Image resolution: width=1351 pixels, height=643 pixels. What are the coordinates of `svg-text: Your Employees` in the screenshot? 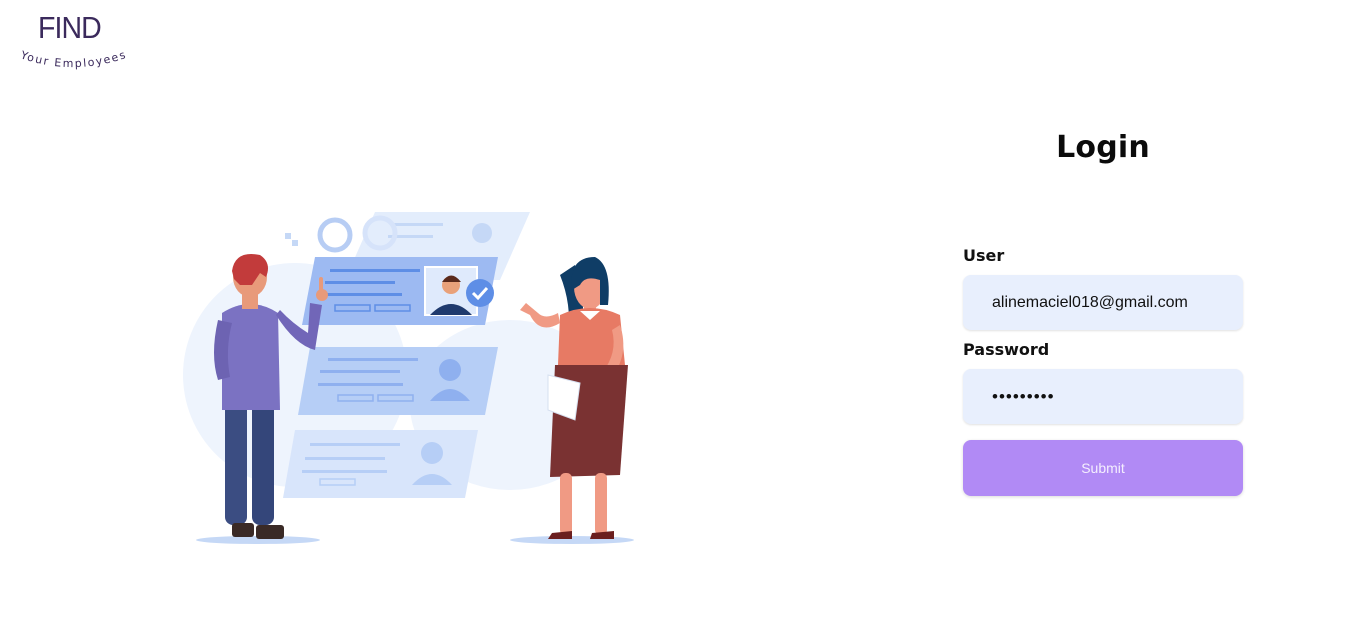 It's located at (73, 59).